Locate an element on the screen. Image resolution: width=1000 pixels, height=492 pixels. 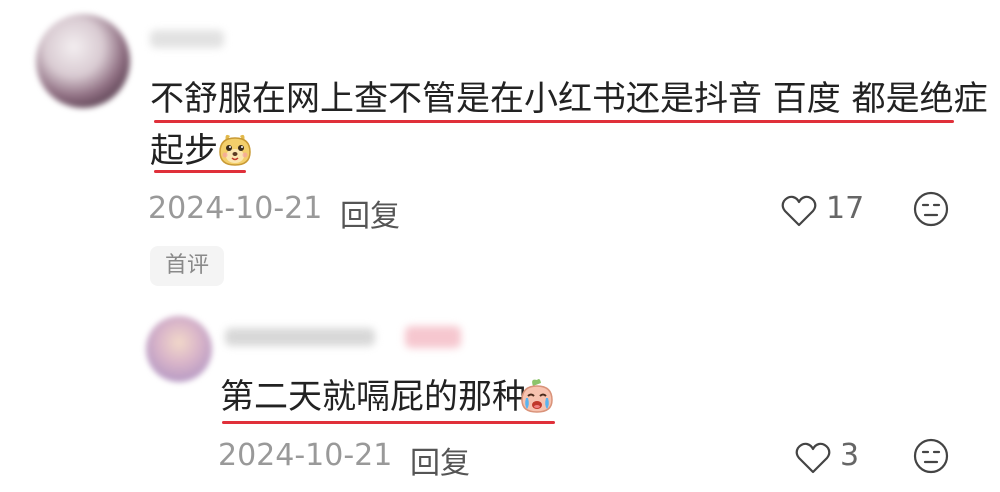
comment-text-end: 起步 is located at coordinates (184, 151).